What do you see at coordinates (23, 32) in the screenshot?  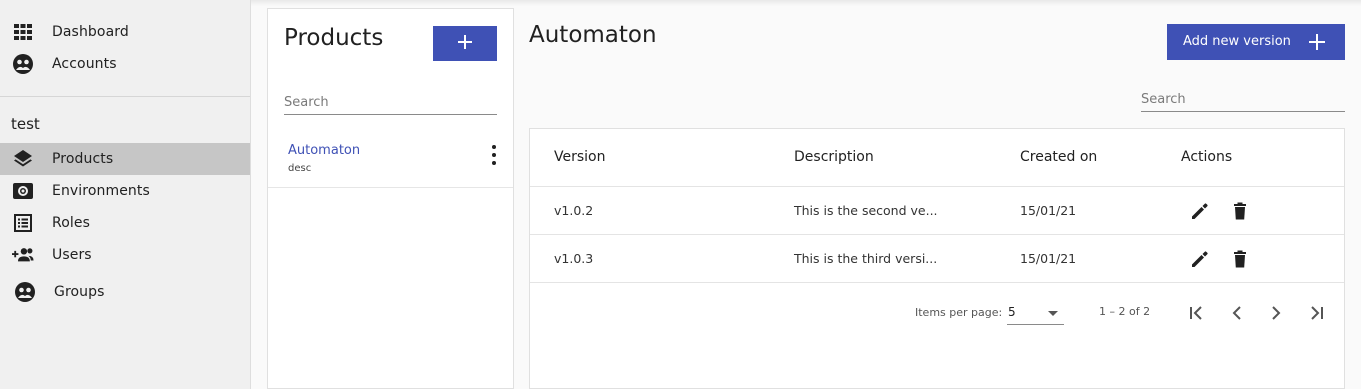 I see `grid-icon` at bounding box center [23, 32].